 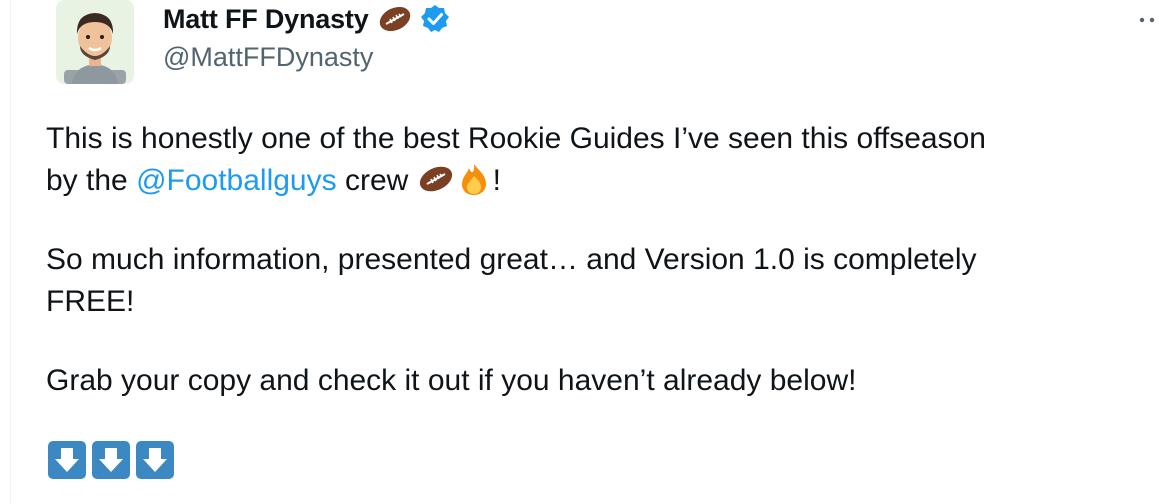 What do you see at coordinates (91, 180) in the screenshot?
I see `tweet-text-by-the: by the` at bounding box center [91, 180].